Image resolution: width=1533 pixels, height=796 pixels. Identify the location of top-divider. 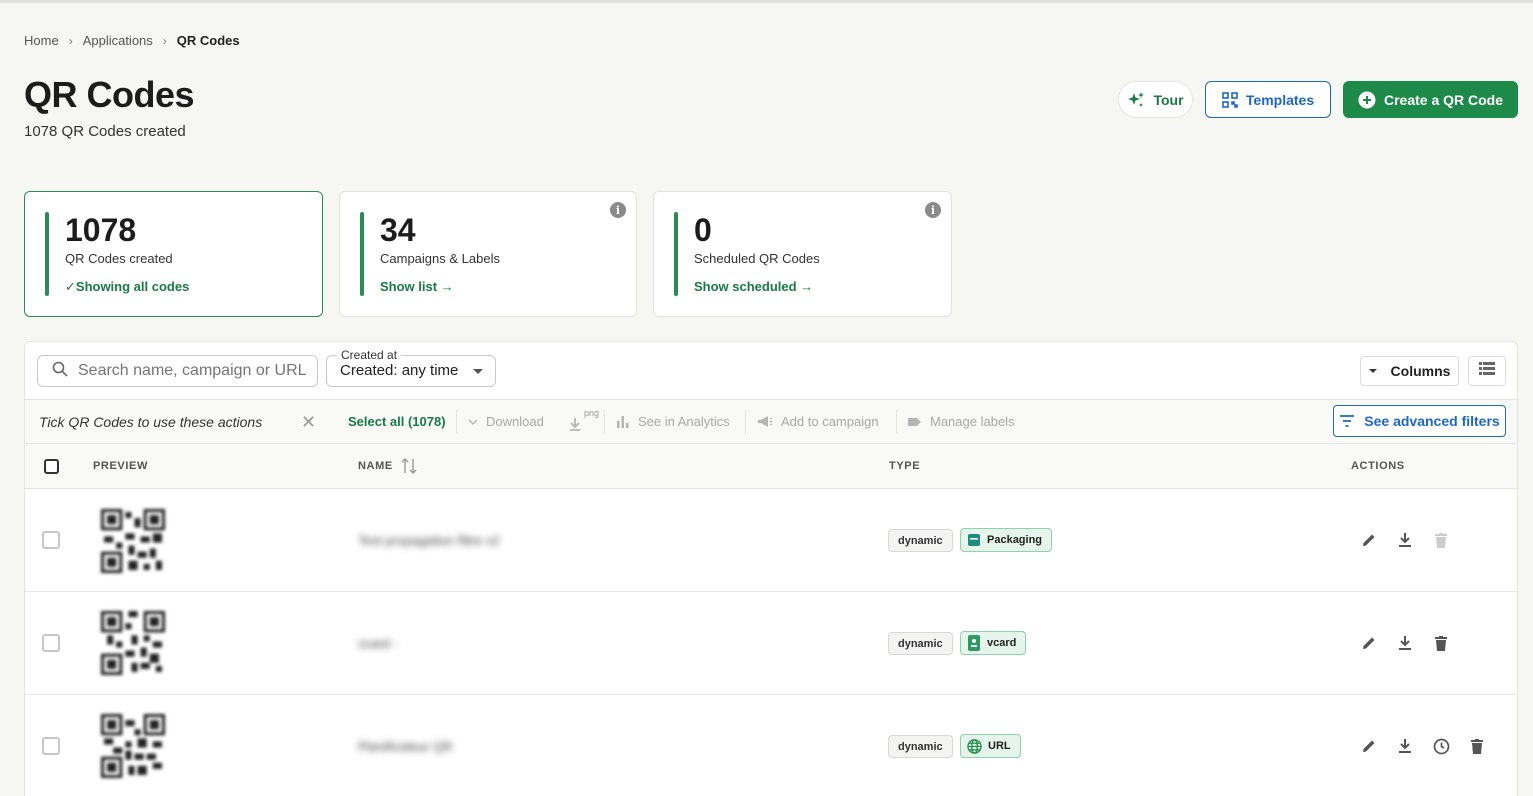
(766, 1).